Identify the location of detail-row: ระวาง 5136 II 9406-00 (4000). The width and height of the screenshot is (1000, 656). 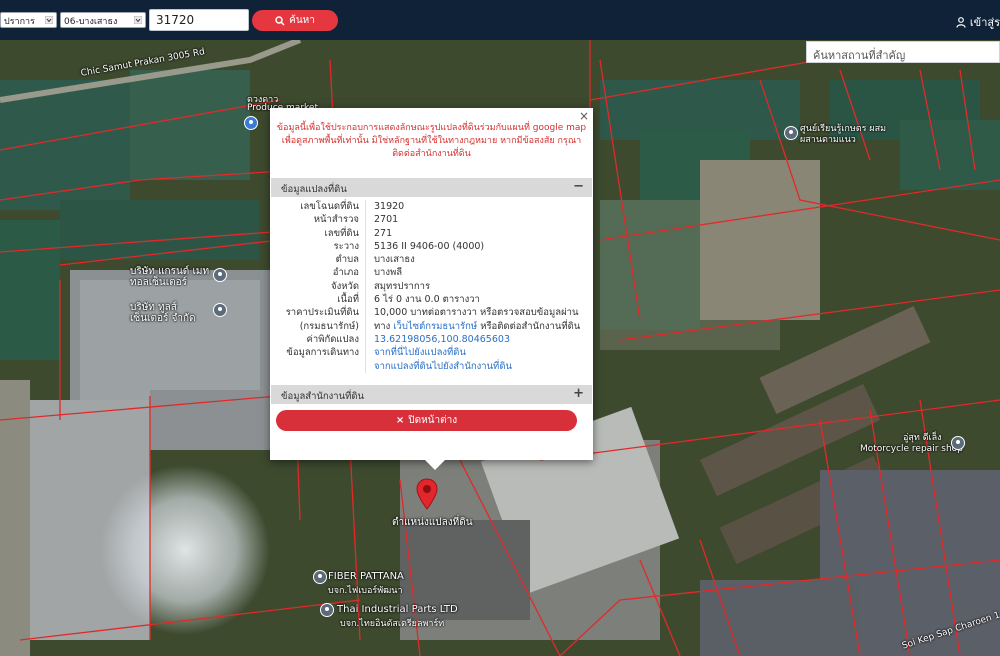
(431, 246).